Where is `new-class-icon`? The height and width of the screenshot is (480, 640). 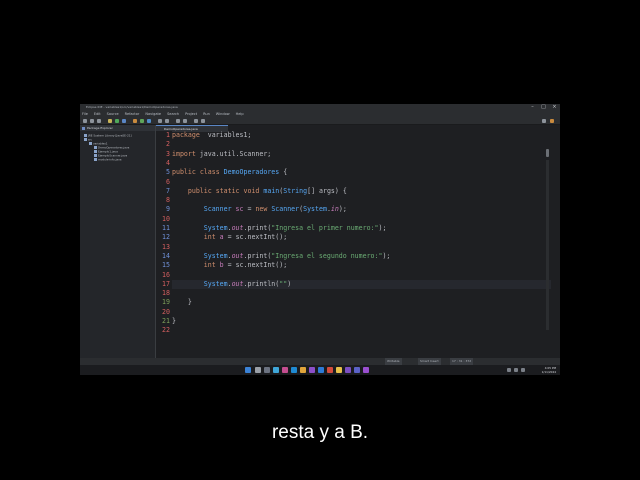 new-class-icon is located at coordinates (149, 120).